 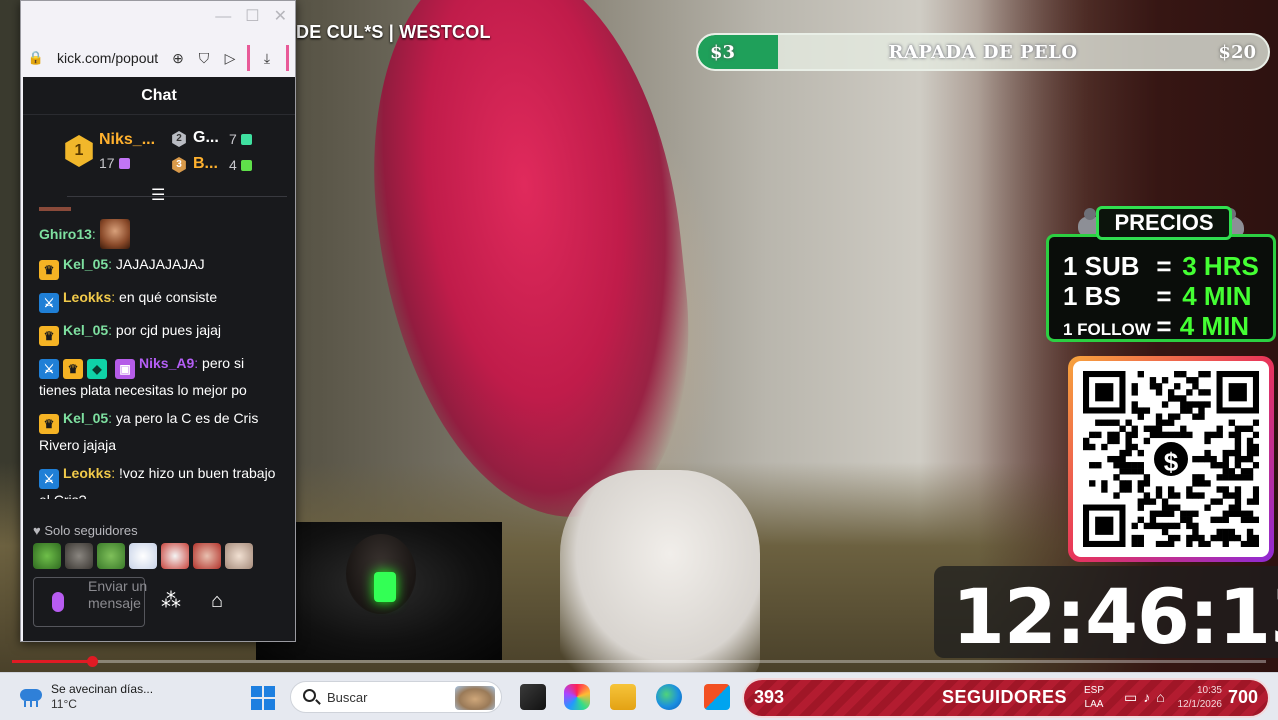 What do you see at coordinates (1115, 616) in the screenshot?
I see `stream-timer: 12:46:13` at bounding box center [1115, 616].